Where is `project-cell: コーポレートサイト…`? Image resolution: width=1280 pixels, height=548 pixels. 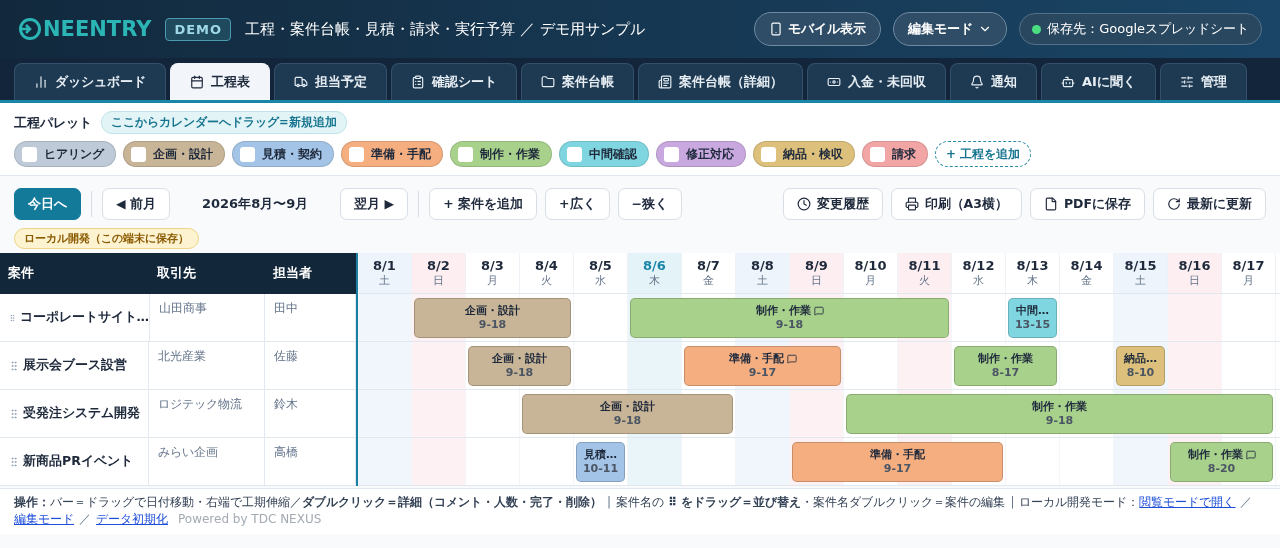 project-cell: コーポレートサイト… is located at coordinates (75, 317).